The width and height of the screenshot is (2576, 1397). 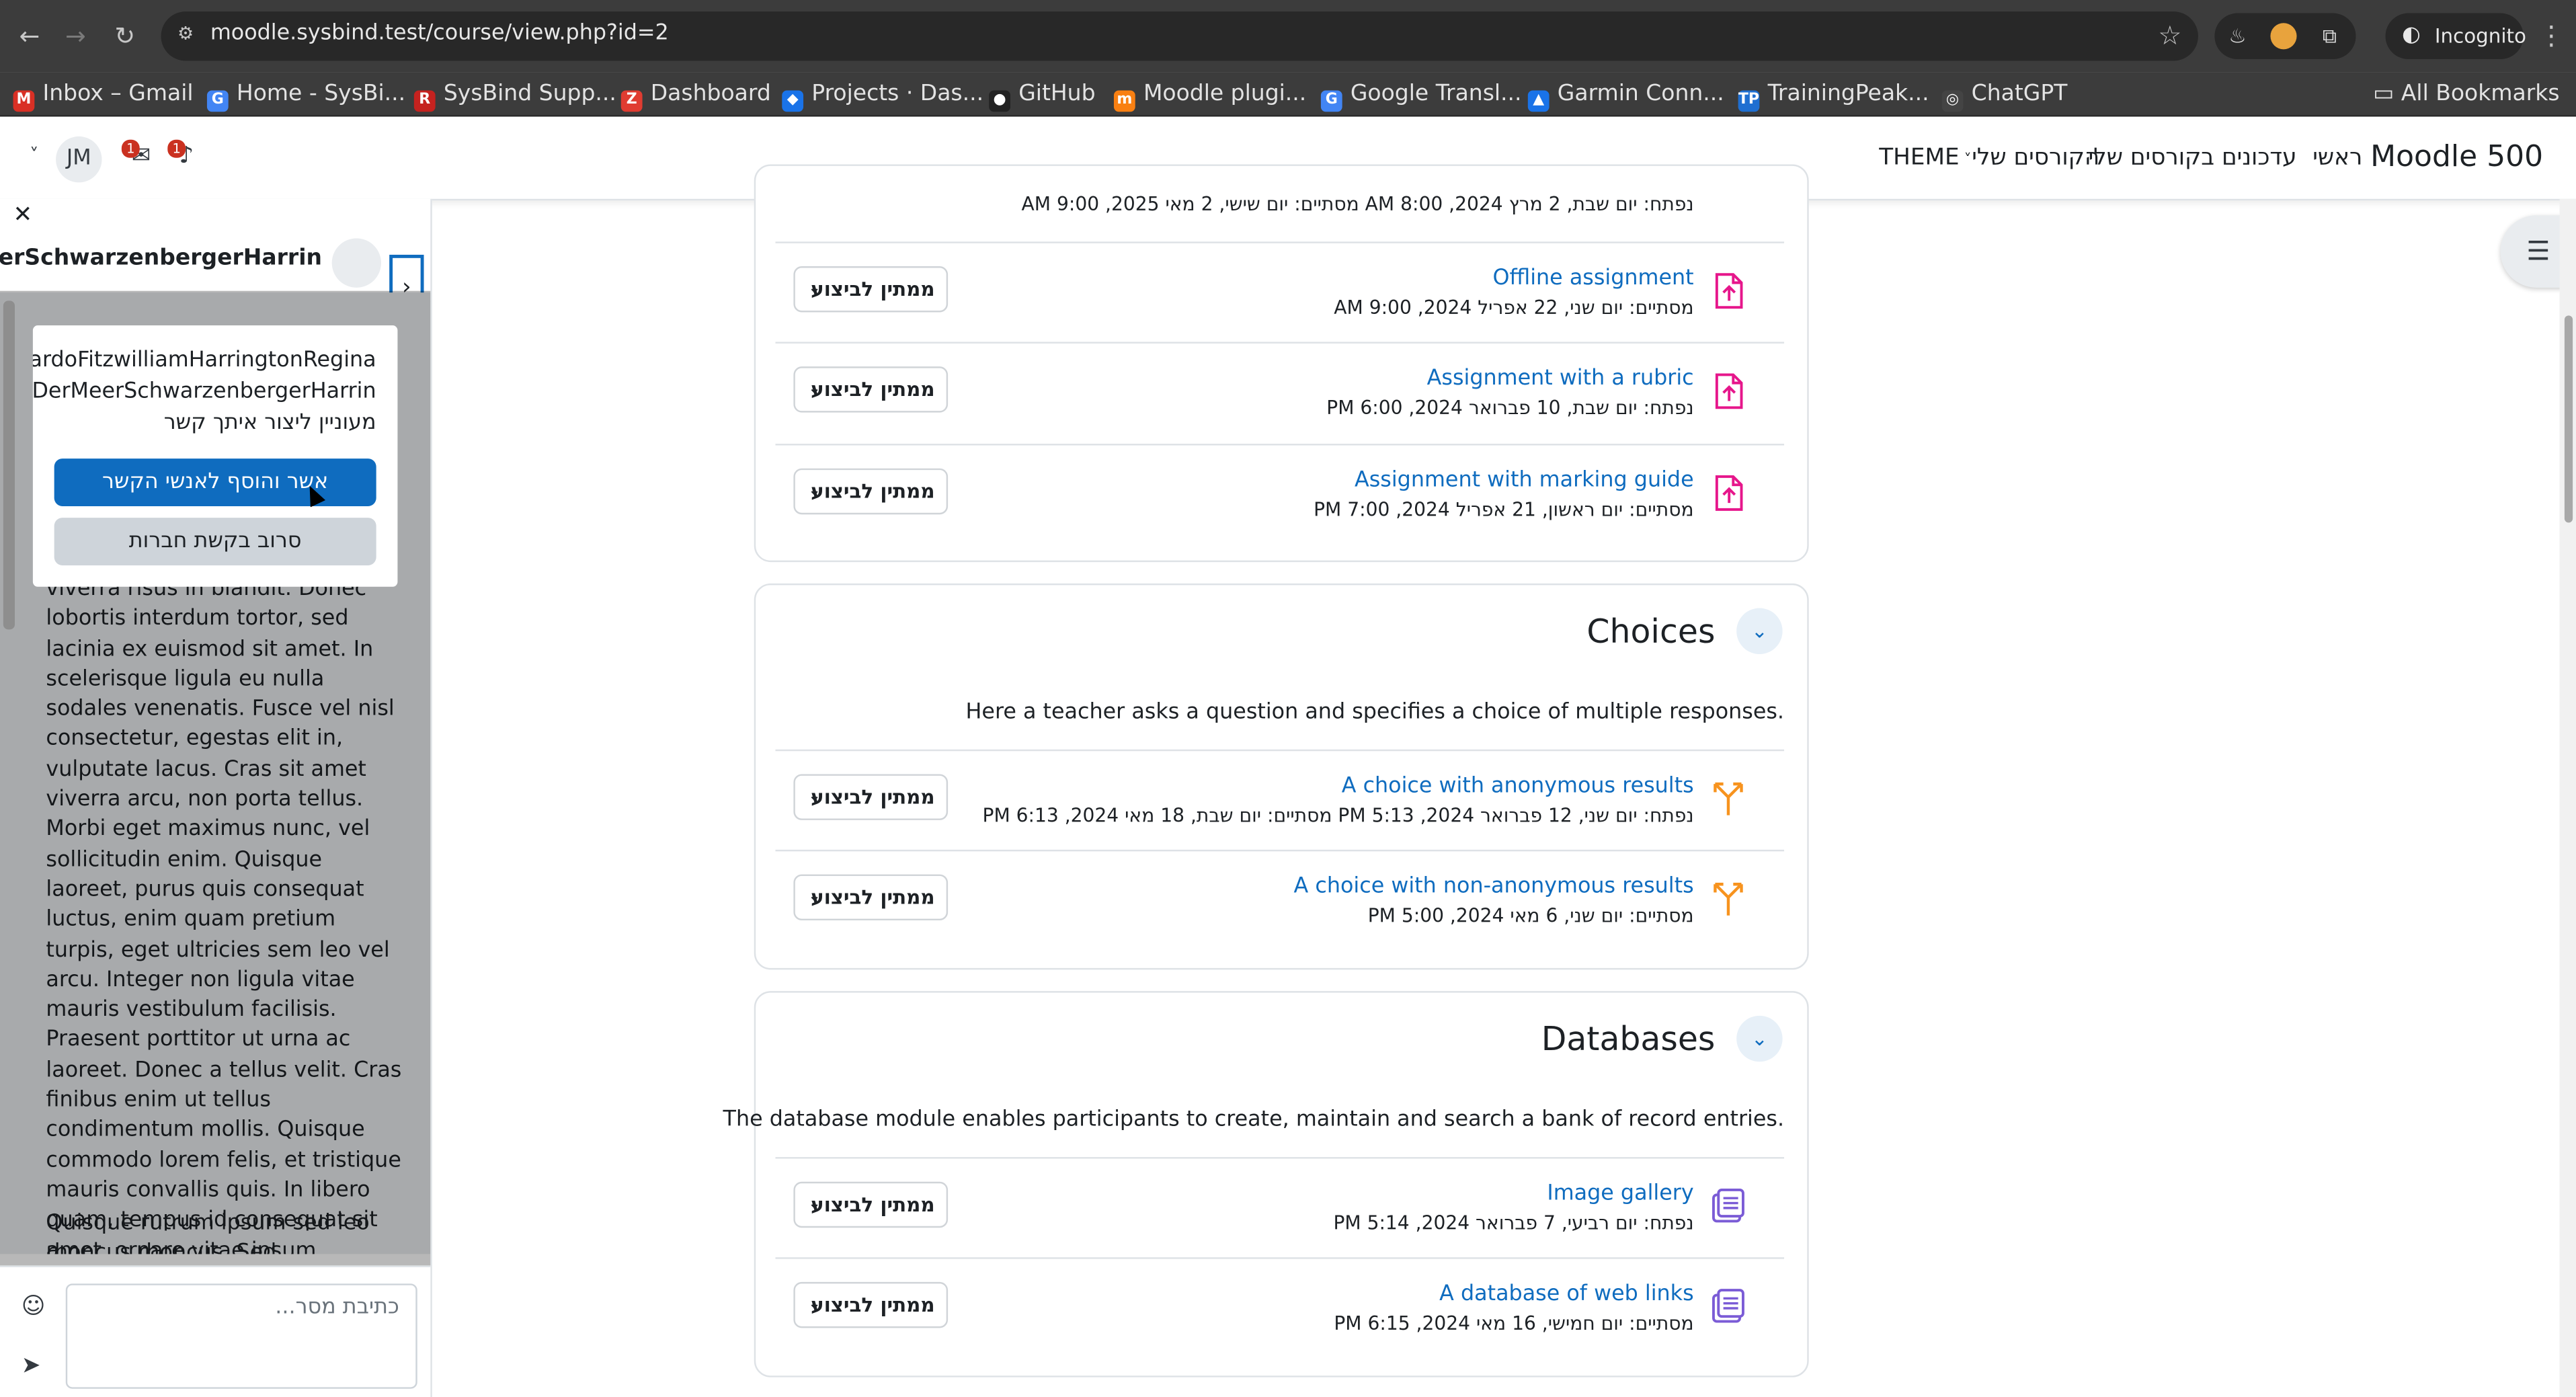 What do you see at coordinates (2193, 158) in the screenshot?
I see `nav-course-updates: עדכונים בקורסים שלי` at bounding box center [2193, 158].